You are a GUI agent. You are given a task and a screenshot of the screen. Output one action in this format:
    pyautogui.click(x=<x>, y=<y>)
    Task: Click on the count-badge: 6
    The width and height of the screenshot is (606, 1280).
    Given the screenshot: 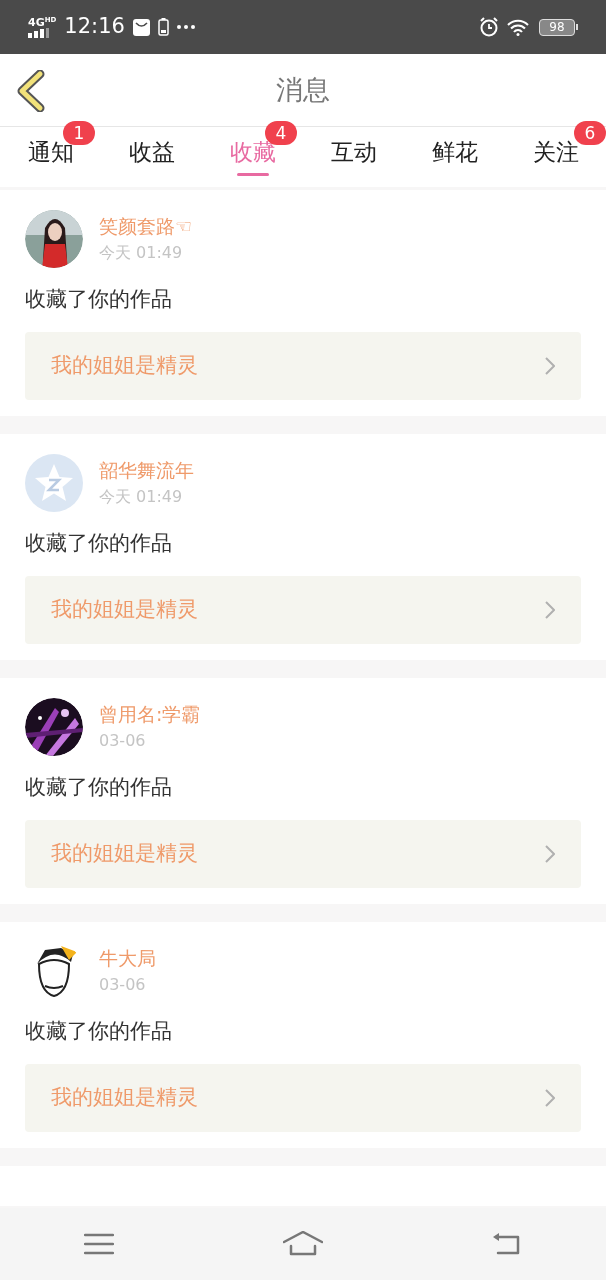 What is the action you would take?
    pyautogui.click(x=590, y=133)
    